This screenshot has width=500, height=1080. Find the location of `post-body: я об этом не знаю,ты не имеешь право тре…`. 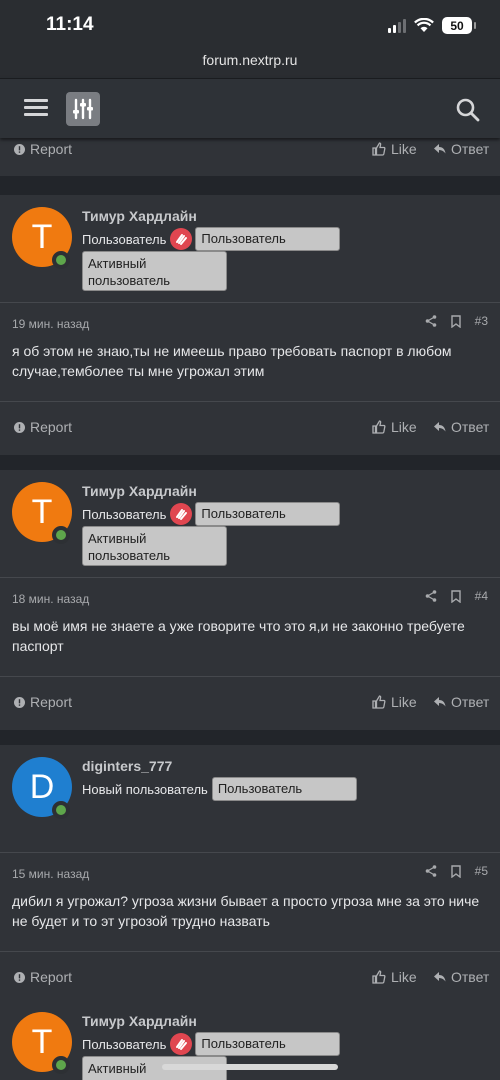

post-body: я об этом не знаю,ты не имеешь право тре… is located at coordinates (232, 361).